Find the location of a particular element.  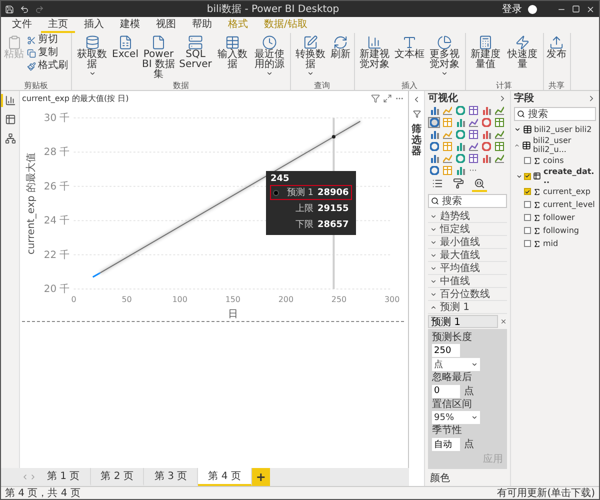

section-header: 最小值线 is located at coordinates (467, 242).